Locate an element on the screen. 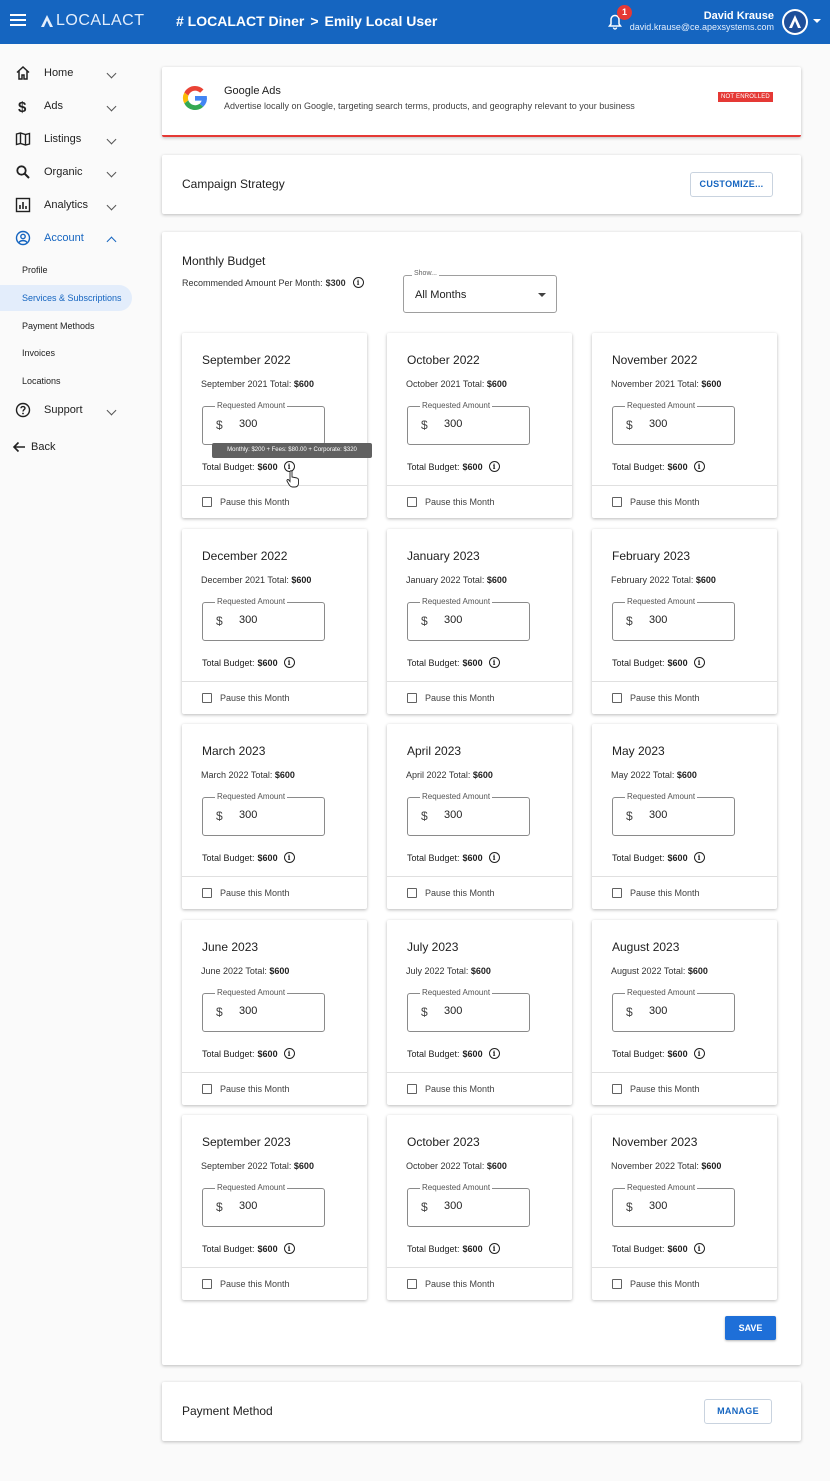 The height and width of the screenshot is (1481, 830). menu-icon is located at coordinates (18, 21).